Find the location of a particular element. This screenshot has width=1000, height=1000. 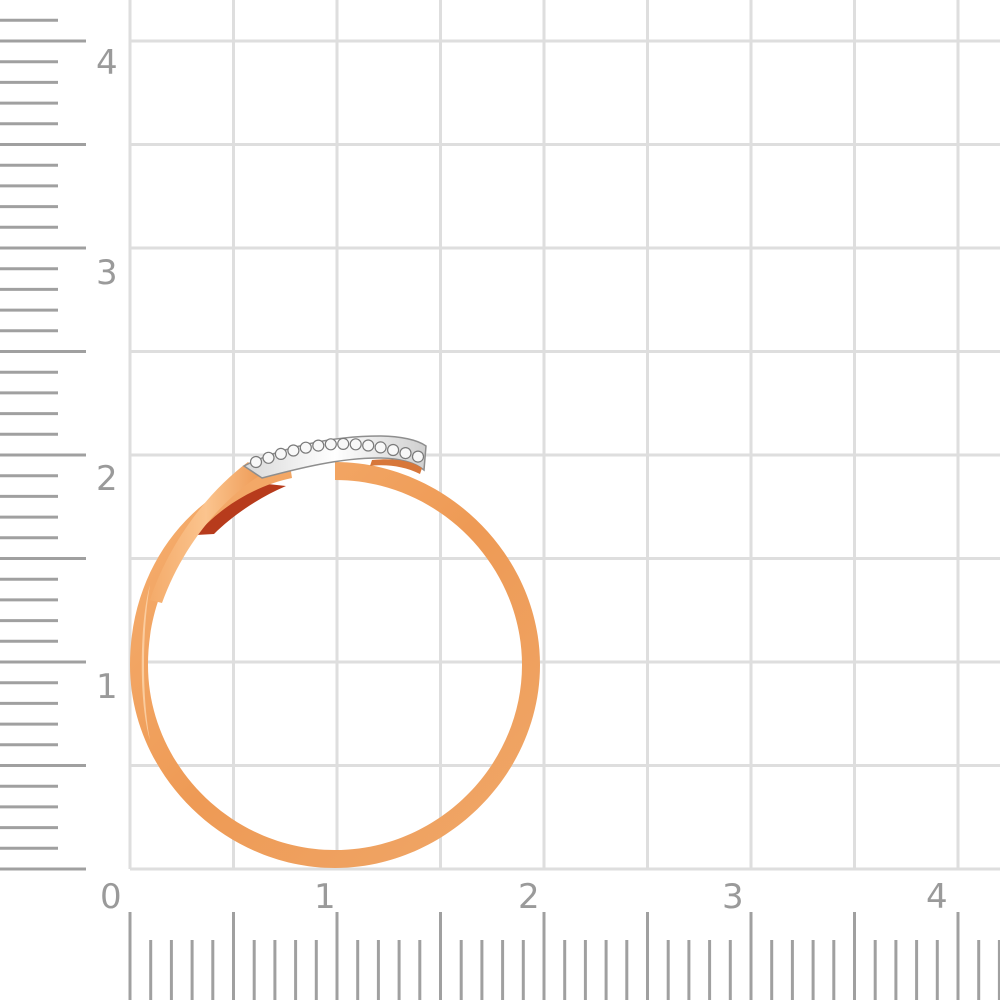

x-tick-label: 2 is located at coordinates (529, 897).